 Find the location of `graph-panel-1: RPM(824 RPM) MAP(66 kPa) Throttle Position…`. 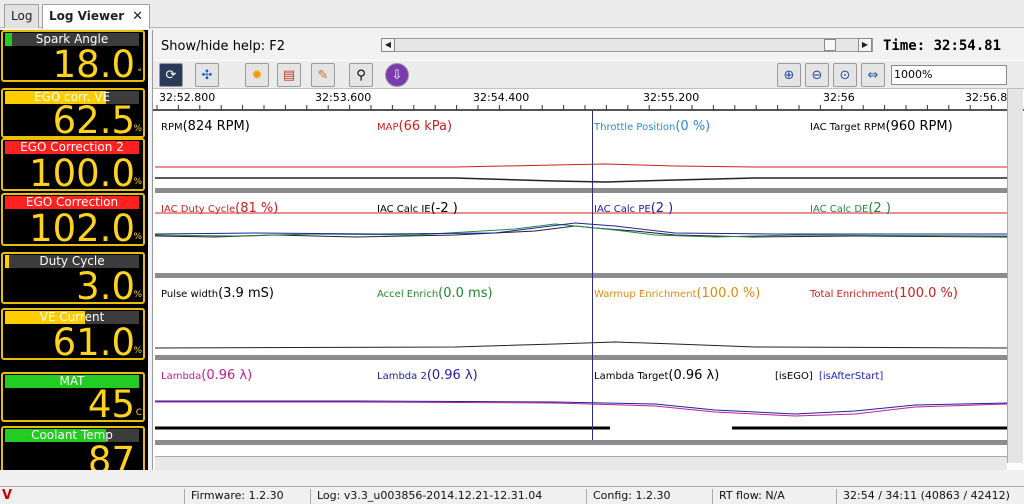

graph-panel-1: RPM(824 RPM) MAP(66 kPa) Throttle Position… is located at coordinates (581, 149).